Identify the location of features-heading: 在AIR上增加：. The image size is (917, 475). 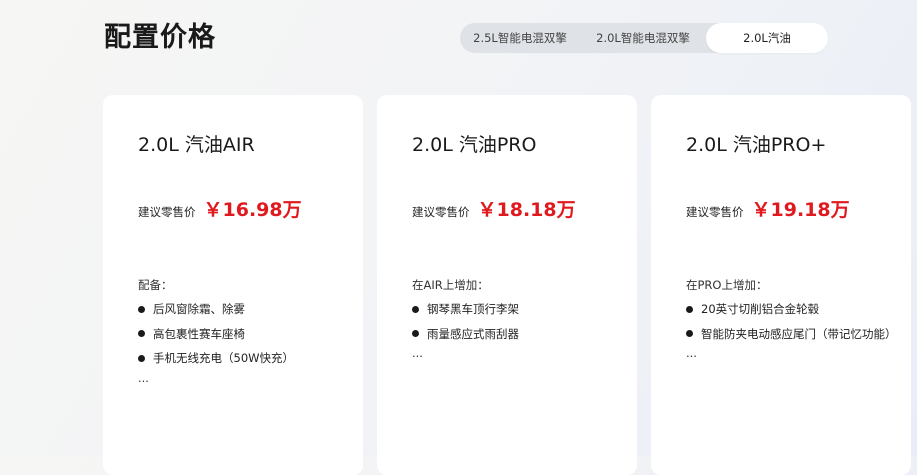
(450, 285).